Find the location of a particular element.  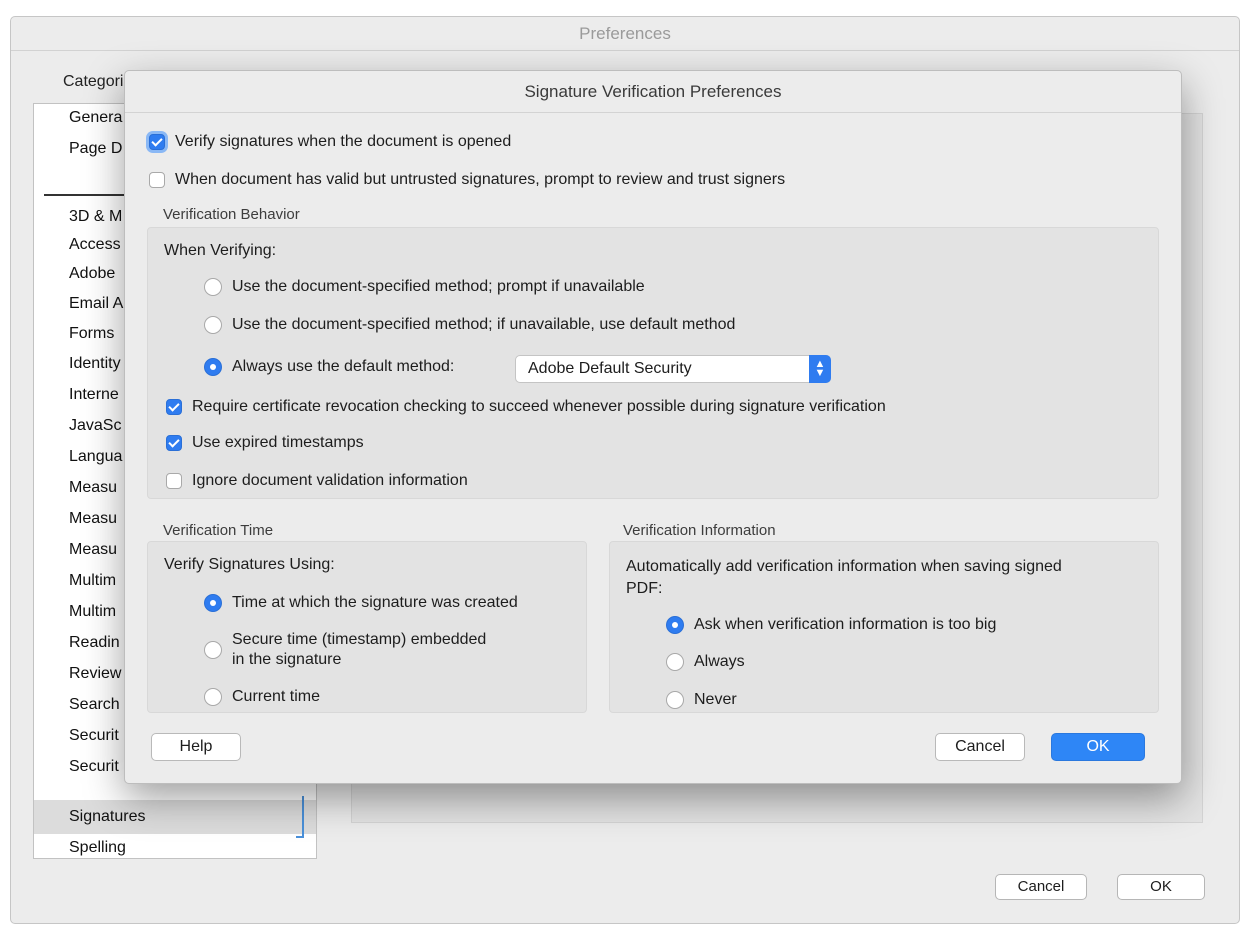

verify-on-open-checkbox is located at coordinates (157, 142).